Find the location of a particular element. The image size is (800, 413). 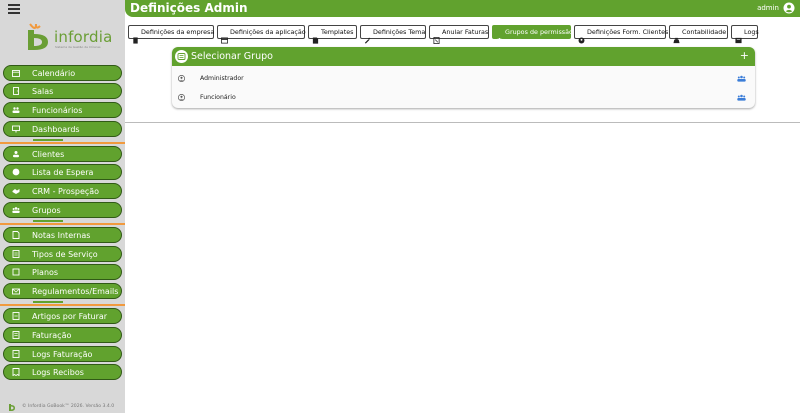

page-title: Definições Admin is located at coordinates (189, 8).